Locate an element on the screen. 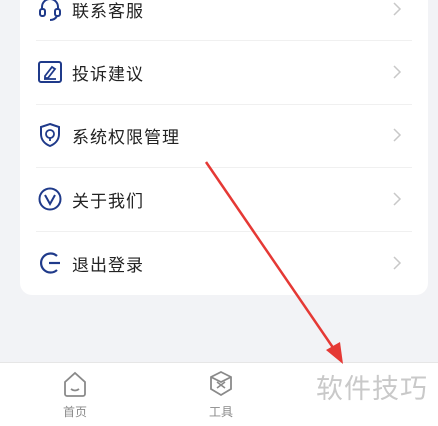 This screenshot has height=426, width=438. menu-item-label: 退出登录 is located at coordinates (108, 265).